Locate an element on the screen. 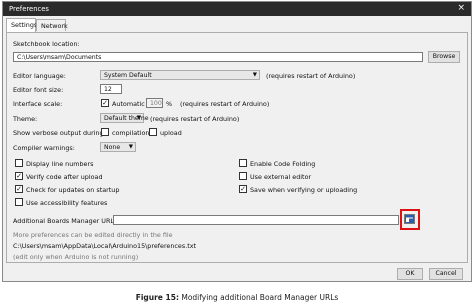 The image size is (474, 308). caption-prefix: Figure 15: is located at coordinates (157, 297).